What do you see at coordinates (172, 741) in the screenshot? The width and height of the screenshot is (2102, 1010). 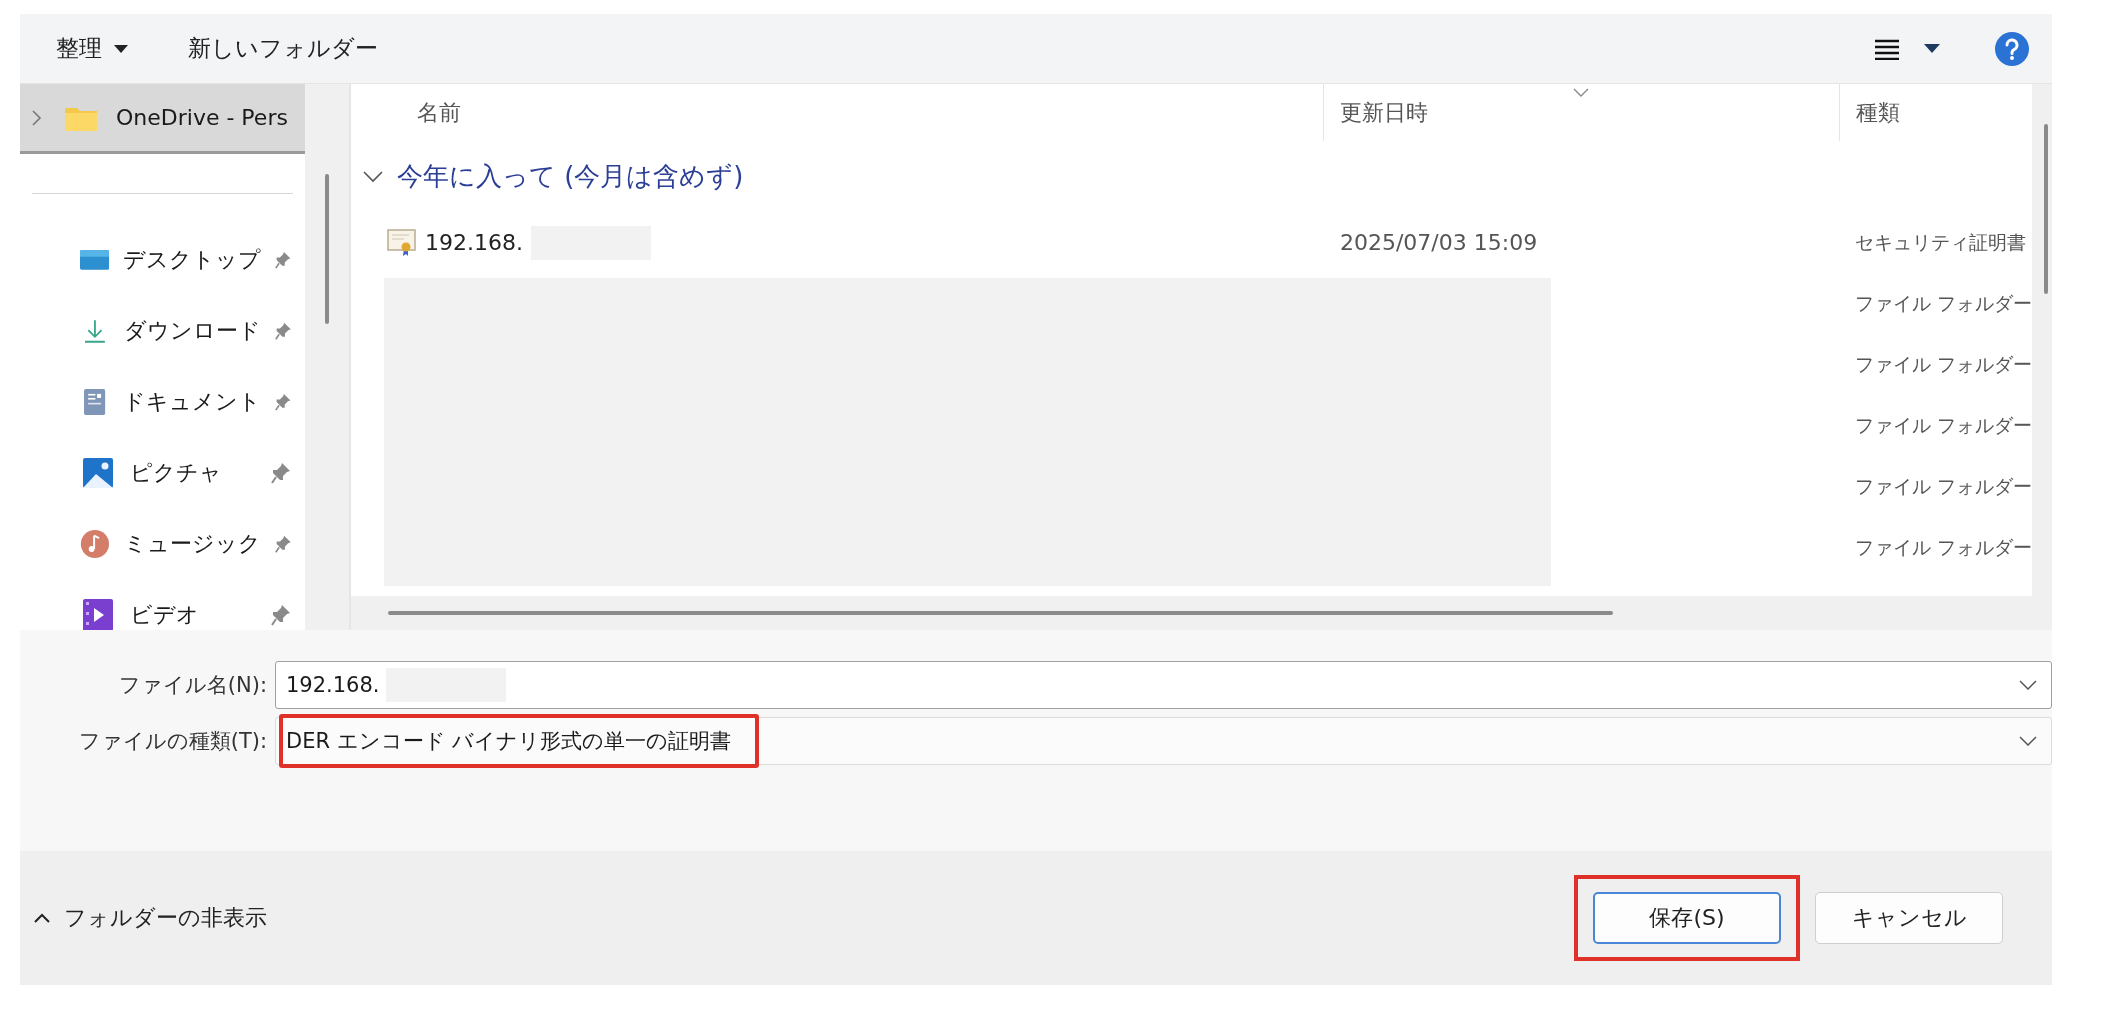 I see `field-label: ファイルの種類(T):` at bounding box center [172, 741].